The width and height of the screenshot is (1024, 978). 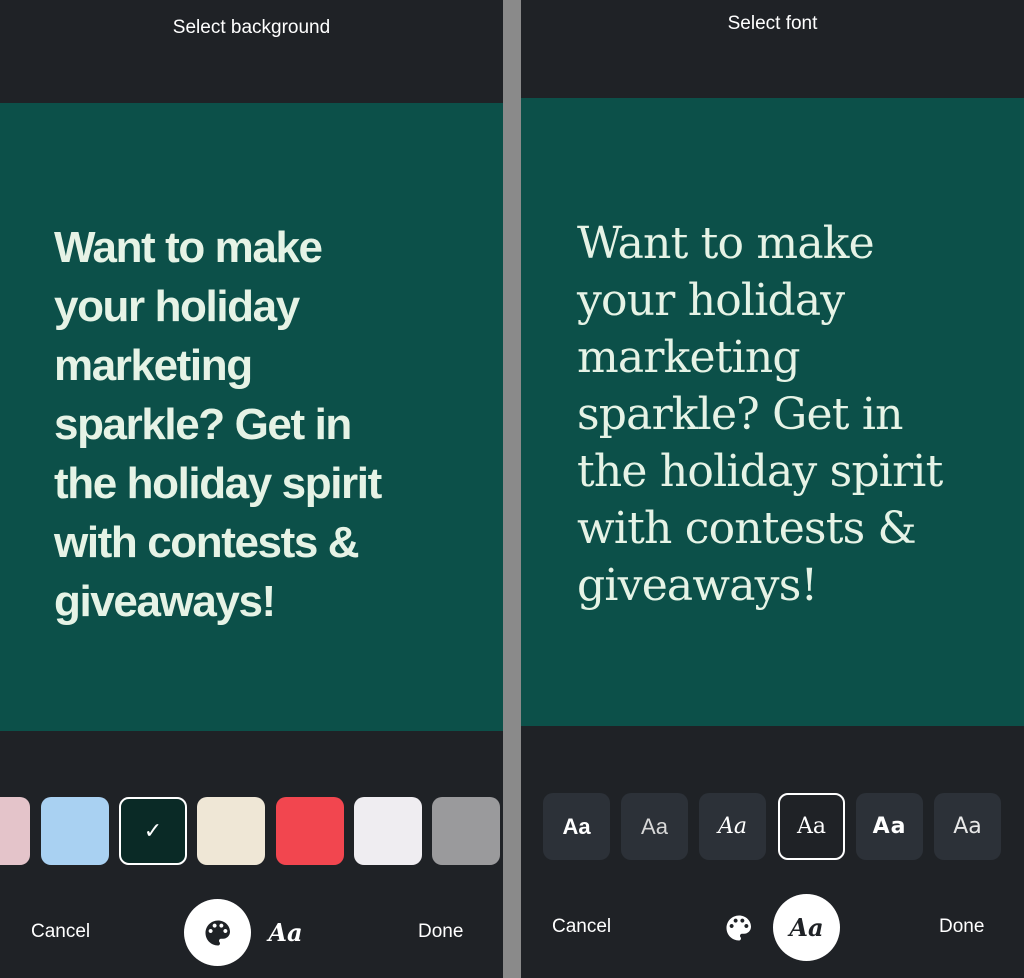 I want to click on swatch-white, so click(x=388, y=831).